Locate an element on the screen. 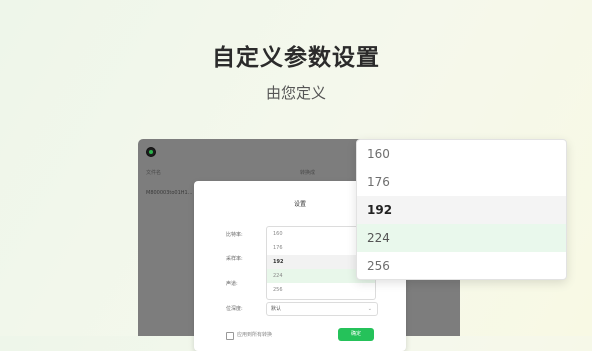  dropdown-option: 176 is located at coordinates (461, 182).